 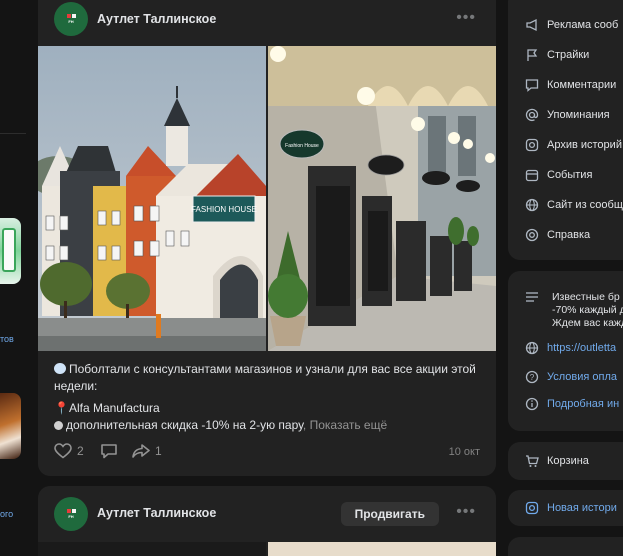 I want to click on menu-item-events: События, so click(x=558, y=175).